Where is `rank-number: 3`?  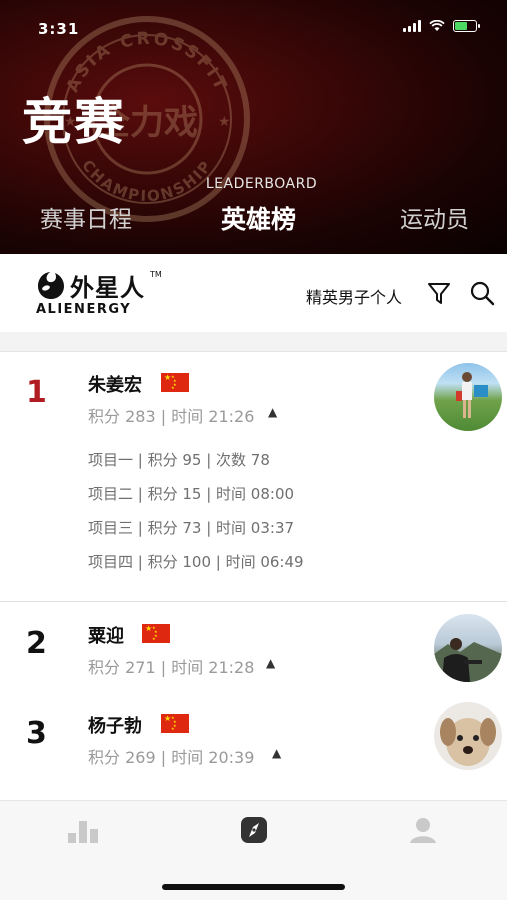
rank-number: 3 is located at coordinates (36, 733).